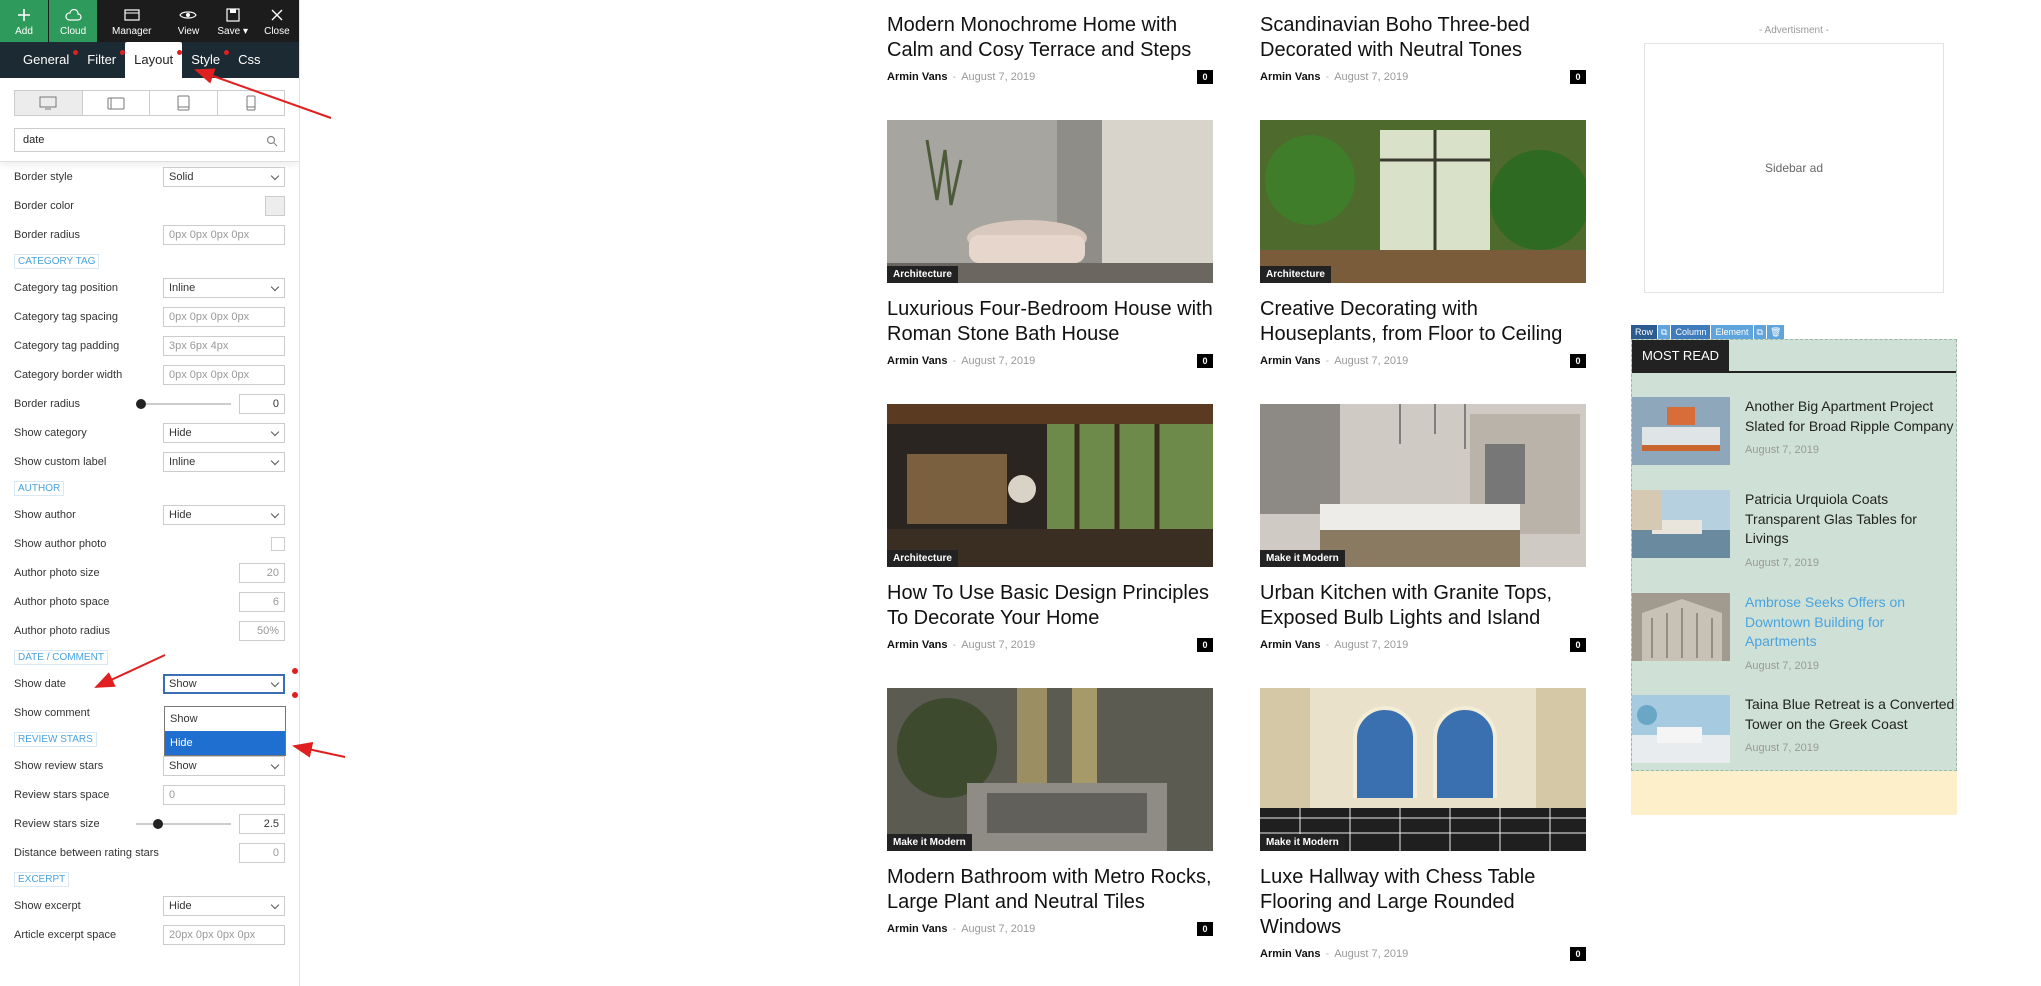 The image size is (2041, 986). I want to click on article-excerpt-space-input: 20px 0px 0px 0px, so click(224, 934).